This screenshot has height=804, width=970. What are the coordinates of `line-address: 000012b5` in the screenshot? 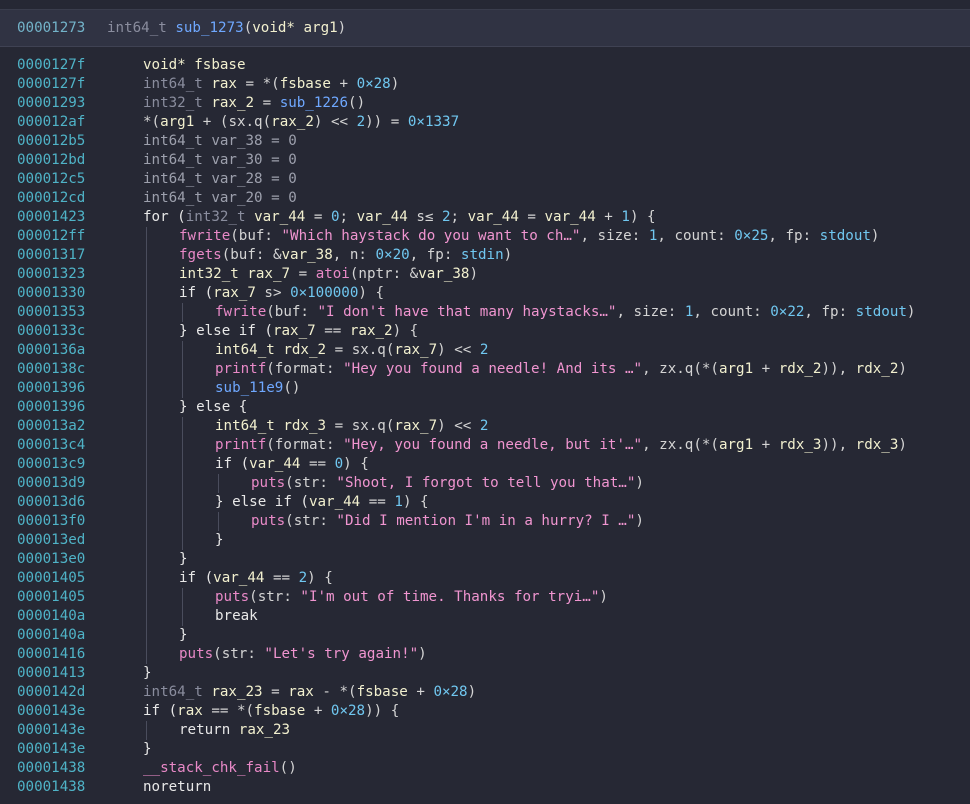 It's located at (51, 141).